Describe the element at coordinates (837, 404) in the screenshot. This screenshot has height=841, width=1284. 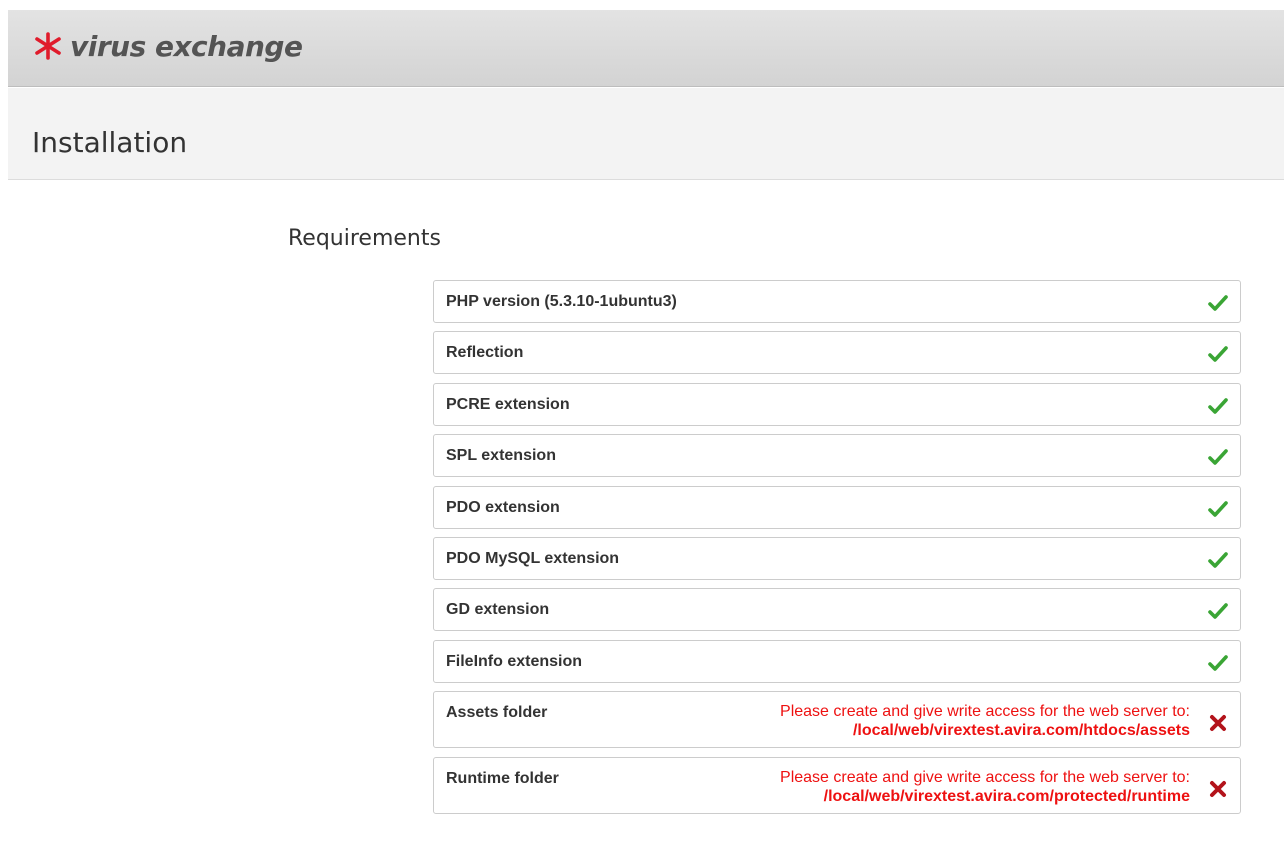
I see `requirement-row-pcre-extension: PCRE extension` at that location.